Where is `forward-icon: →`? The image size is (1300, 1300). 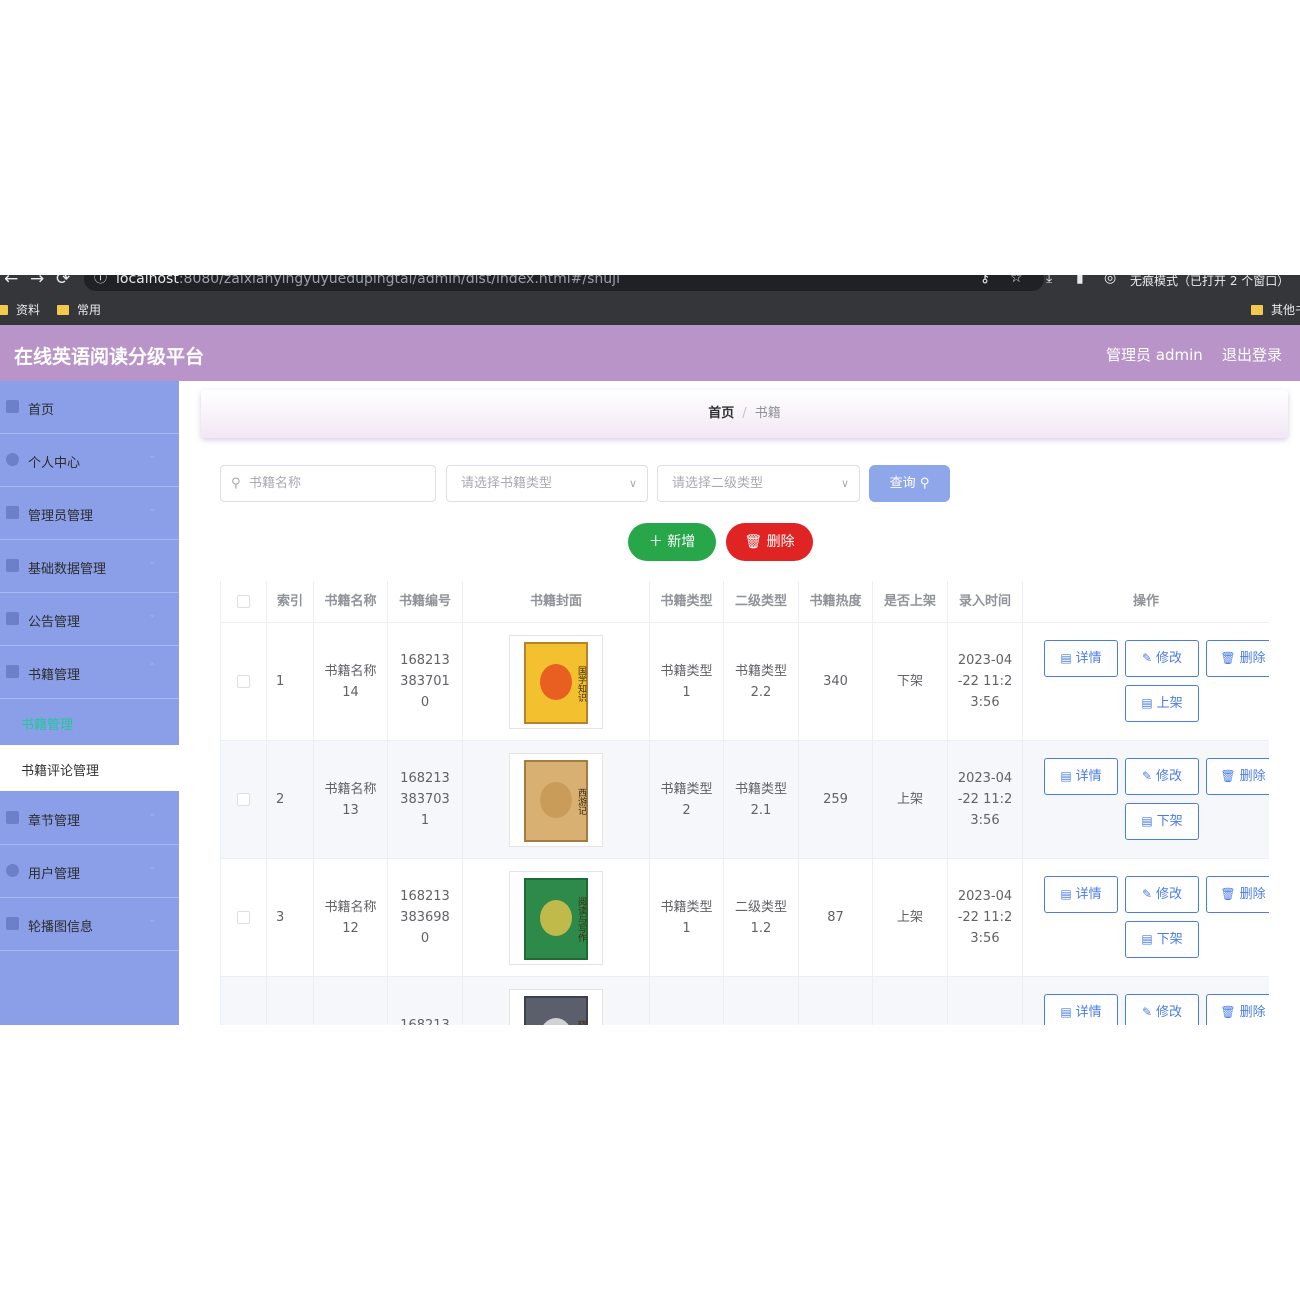 forward-icon: → is located at coordinates (37, 282).